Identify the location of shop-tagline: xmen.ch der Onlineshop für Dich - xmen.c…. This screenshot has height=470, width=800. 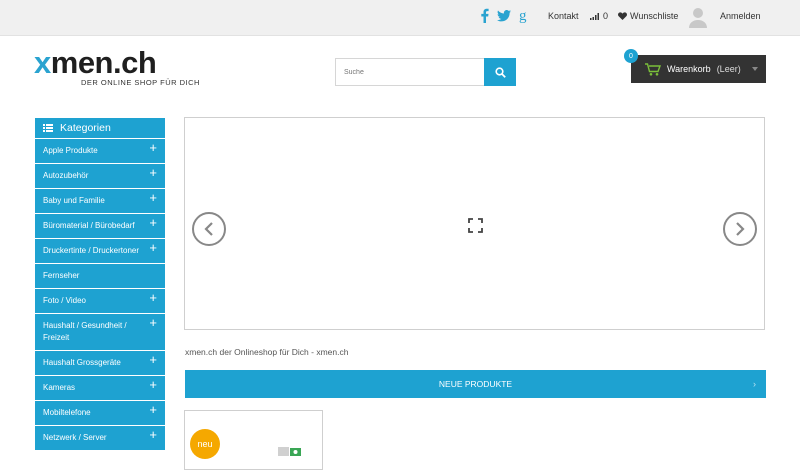
(267, 352).